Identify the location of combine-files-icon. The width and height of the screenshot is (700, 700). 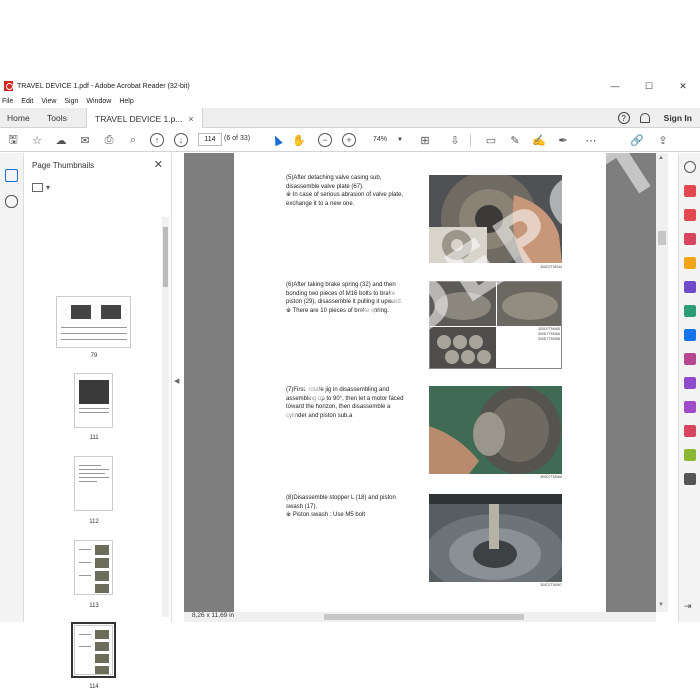
(690, 287).